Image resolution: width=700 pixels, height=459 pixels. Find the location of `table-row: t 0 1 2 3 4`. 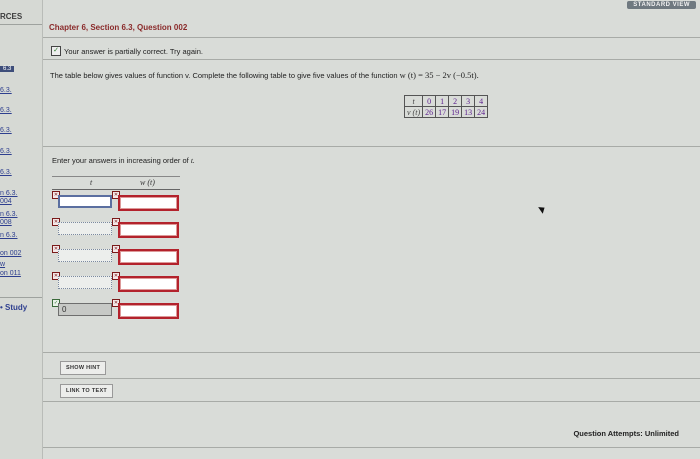

table-row: t 0 1 2 3 4 is located at coordinates (446, 101).